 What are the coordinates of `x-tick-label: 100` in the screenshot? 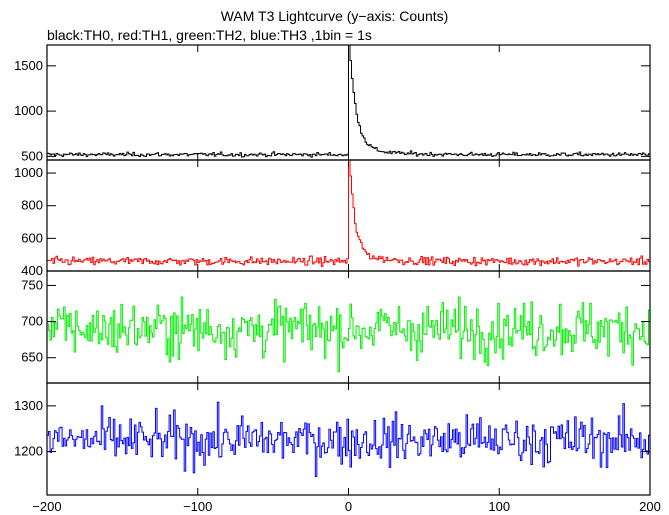 It's located at (499, 506).